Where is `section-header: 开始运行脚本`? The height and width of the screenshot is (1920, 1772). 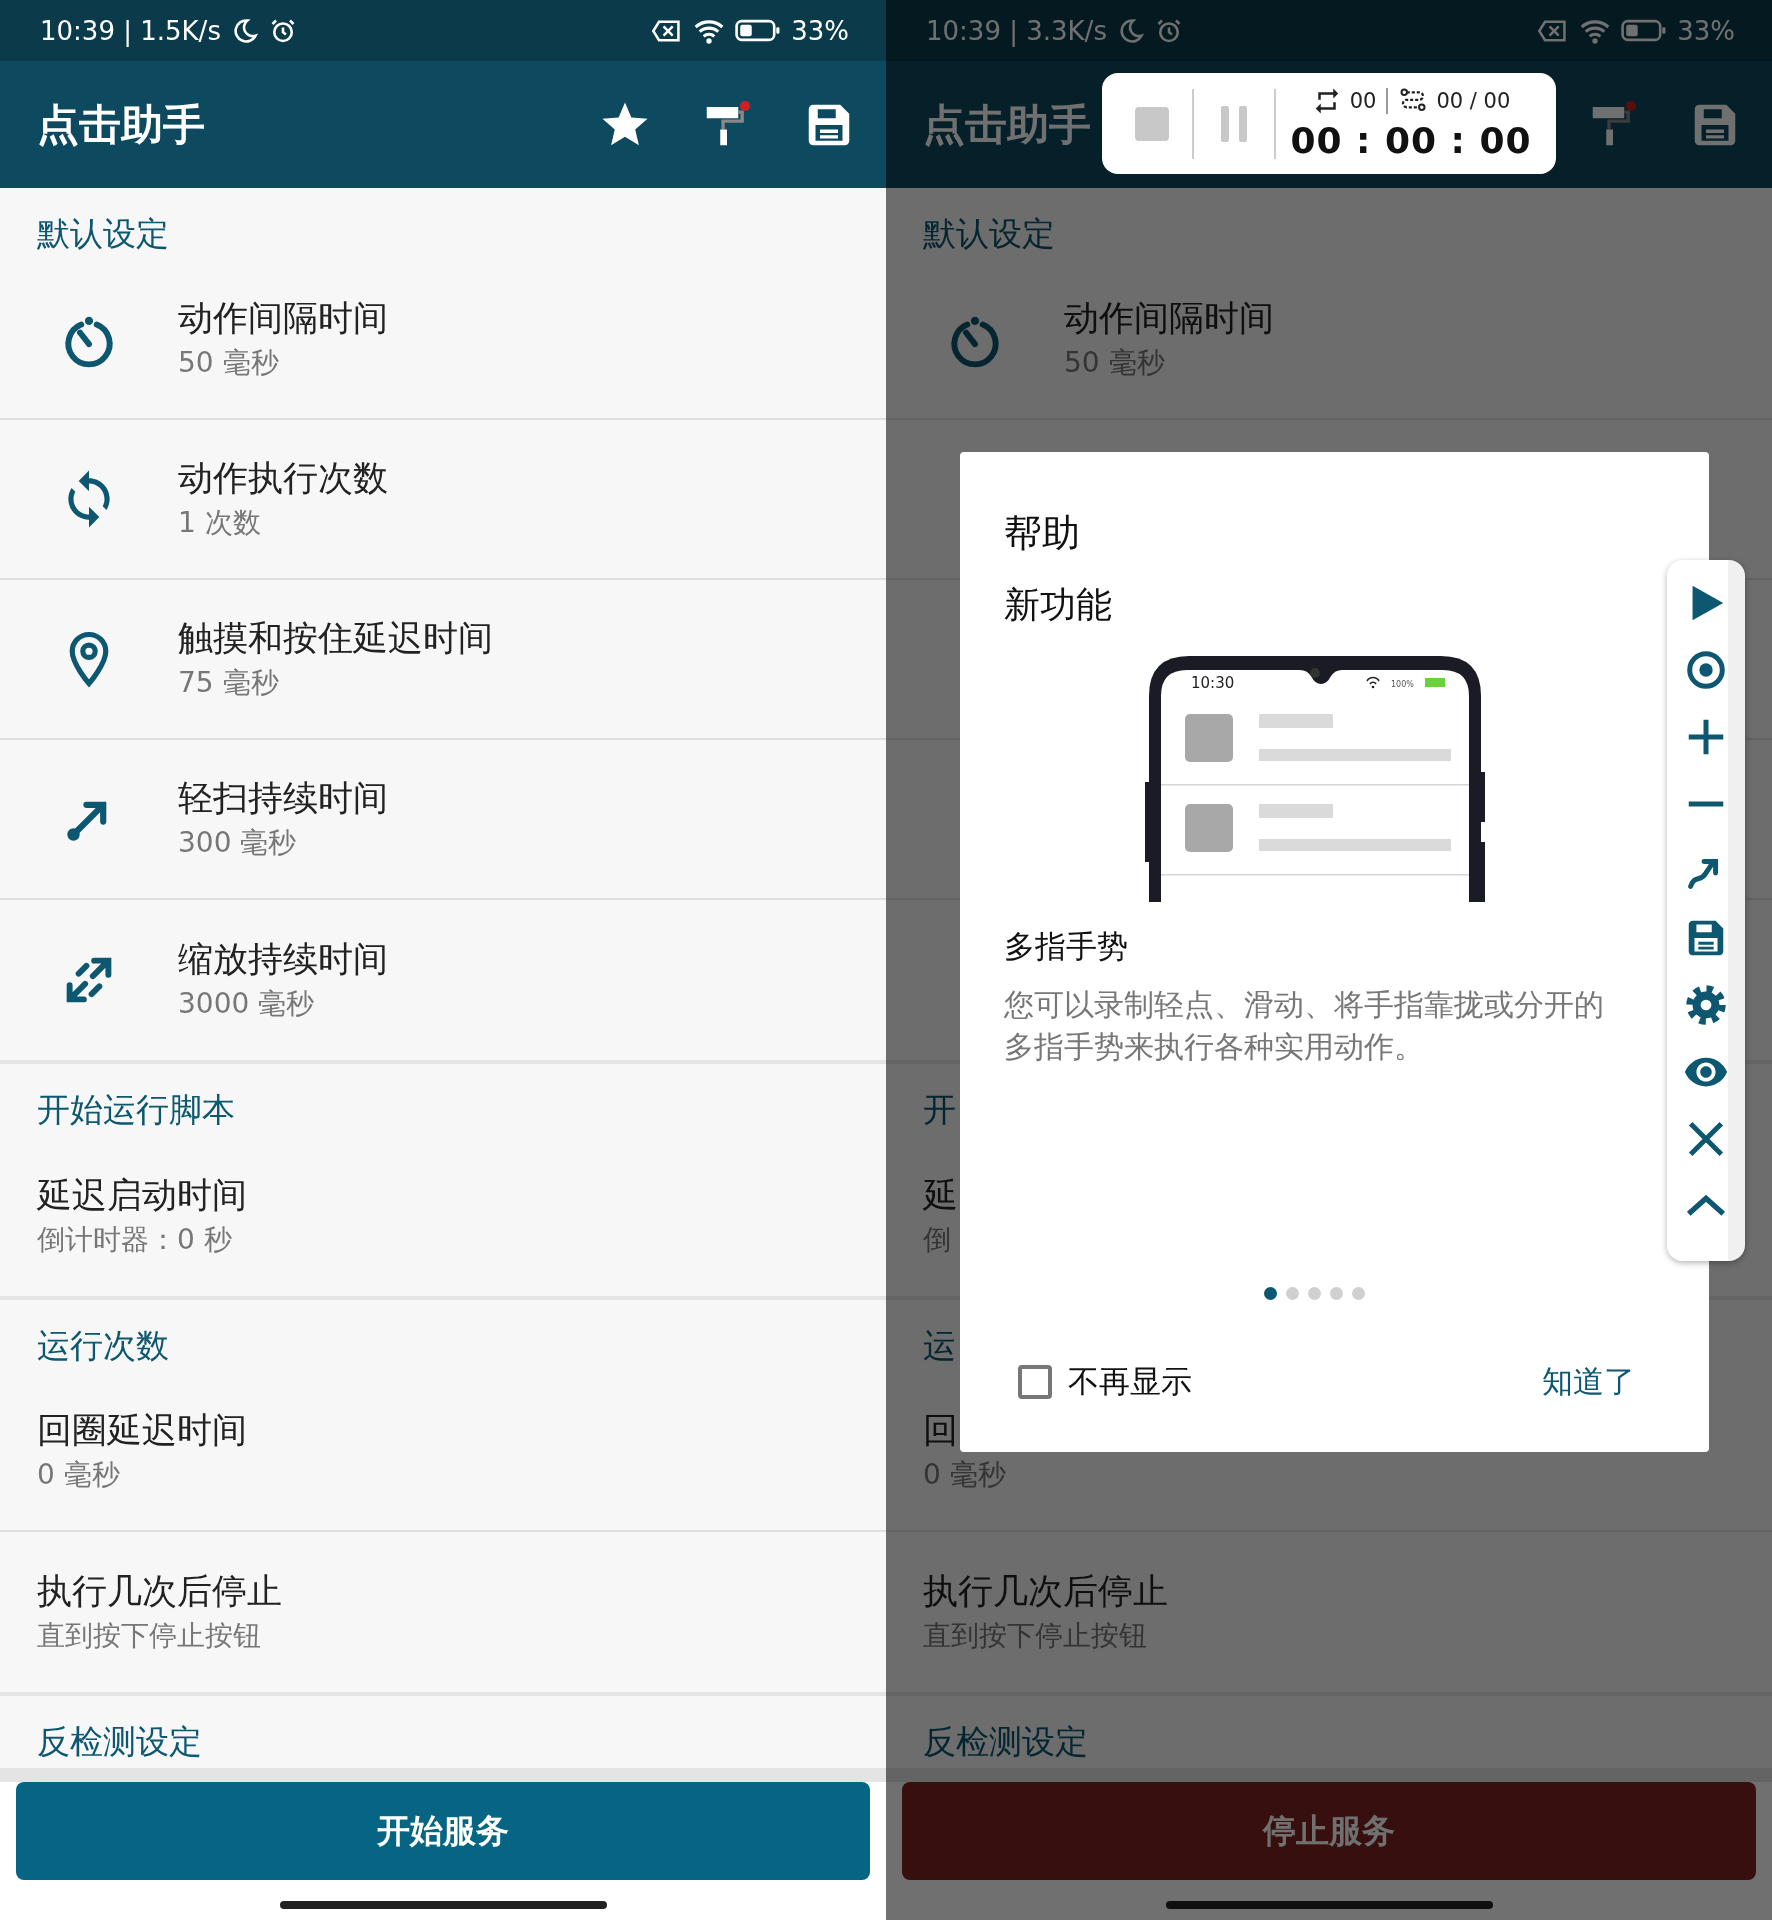 section-header: 开始运行脚本 is located at coordinates (136, 1110).